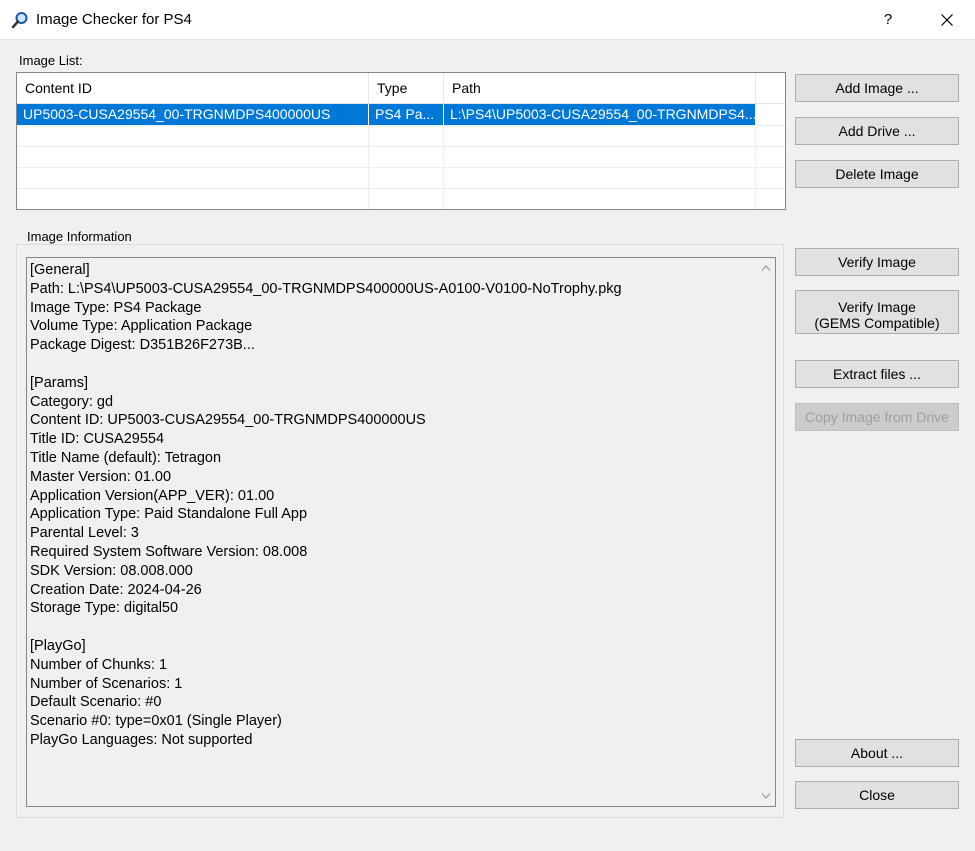 The image size is (975, 851). I want to click on title-bar: Image Checker for PS4 ?, so click(487, 20).